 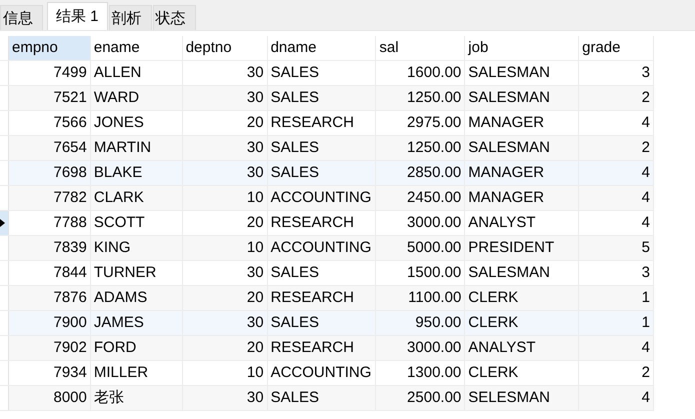 I want to click on table-cell: 7844, so click(x=49, y=273).